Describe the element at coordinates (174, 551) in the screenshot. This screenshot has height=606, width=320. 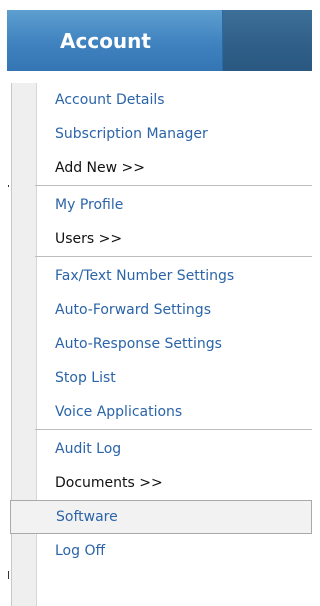
I see `menu-item-log-off: Log Off` at that location.